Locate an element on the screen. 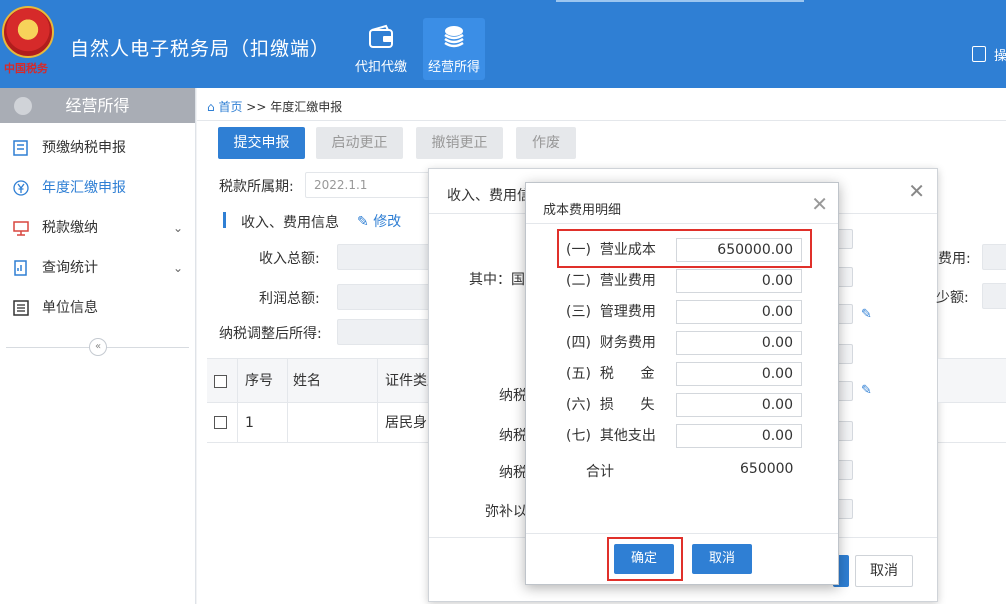  start-correction-button: 启动更正 is located at coordinates (359, 143).